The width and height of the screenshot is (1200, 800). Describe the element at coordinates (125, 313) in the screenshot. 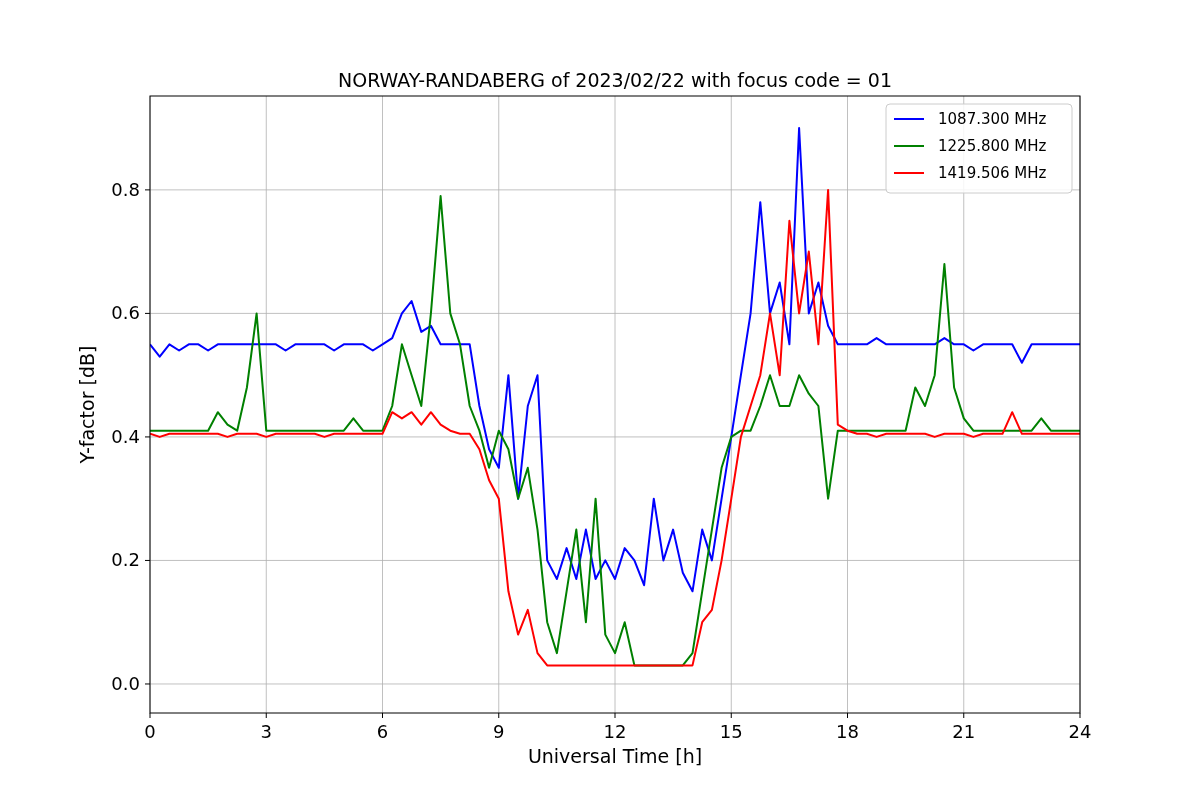

I see `y-tick-label: 0.6` at that location.